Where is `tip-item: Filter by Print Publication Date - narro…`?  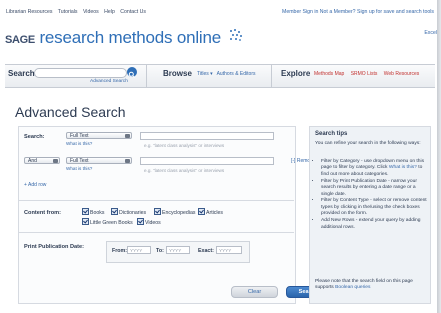 tip-item: Filter by Print Publication Date - narro… is located at coordinates (374, 188).